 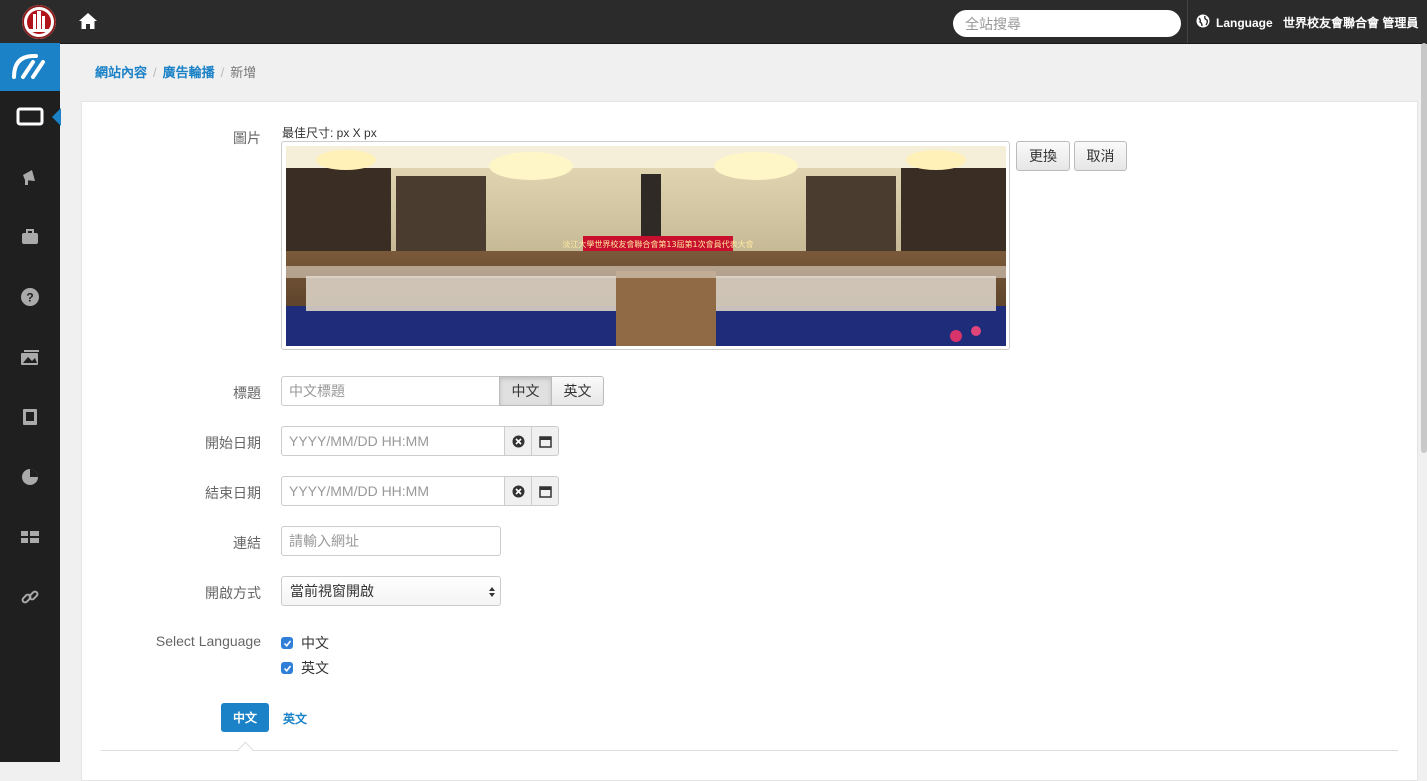 I want to click on select-arrows-icon, so click(x=492, y=592).